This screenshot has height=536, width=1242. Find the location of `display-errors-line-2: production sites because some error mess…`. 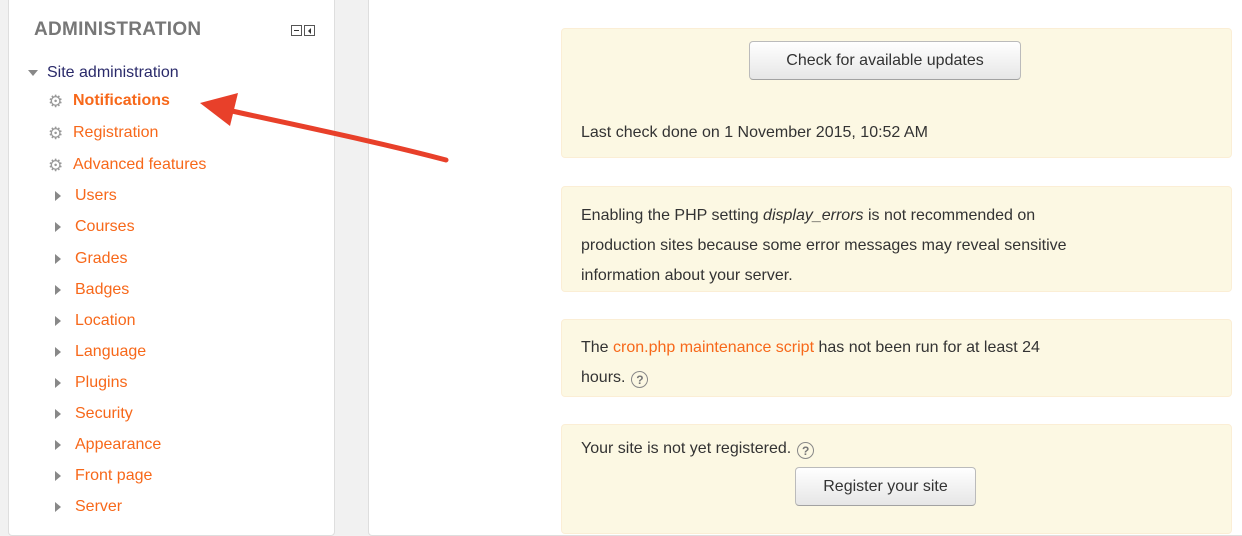

display-errors-line-2: production sites because some error mess… is located at coordinates (824, 245).